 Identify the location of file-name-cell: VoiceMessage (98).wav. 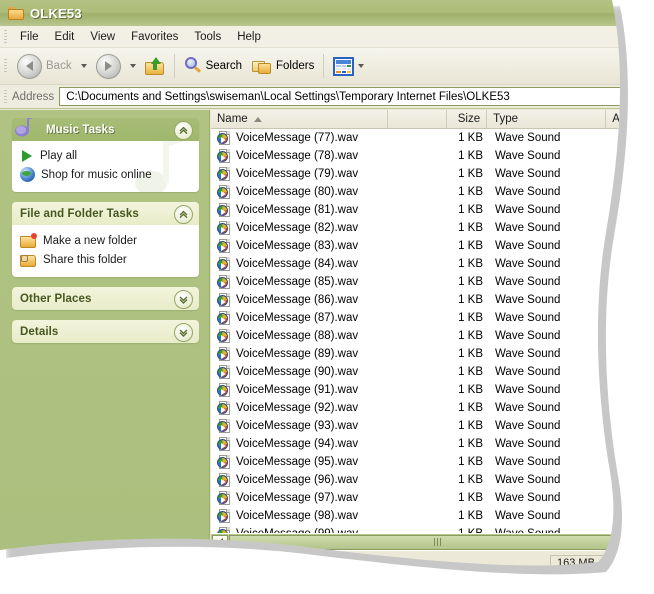
(300, 516).